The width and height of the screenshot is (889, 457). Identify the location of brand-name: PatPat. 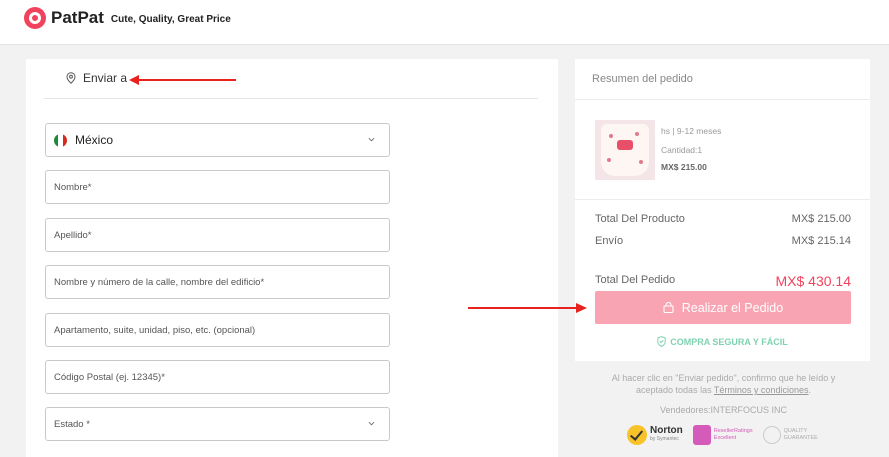
(77, 17).